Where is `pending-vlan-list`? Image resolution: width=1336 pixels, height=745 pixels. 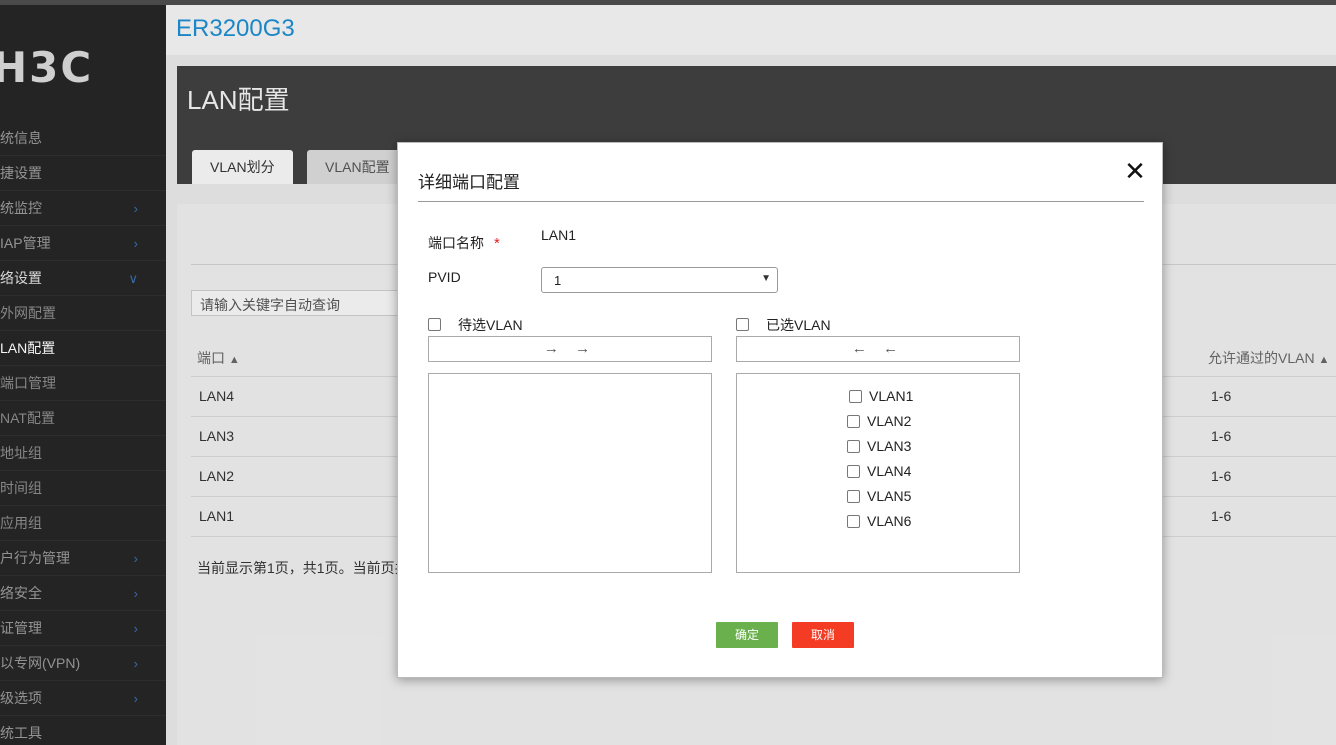
pending-vlan-list is located at coordinates (570, 473).